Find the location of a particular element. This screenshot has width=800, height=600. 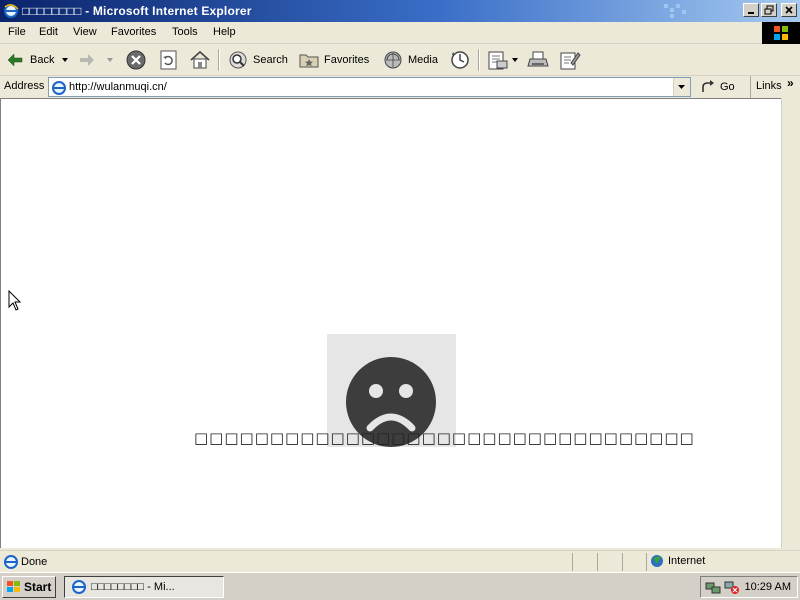

close-icon is located at coordinates (789, 10).